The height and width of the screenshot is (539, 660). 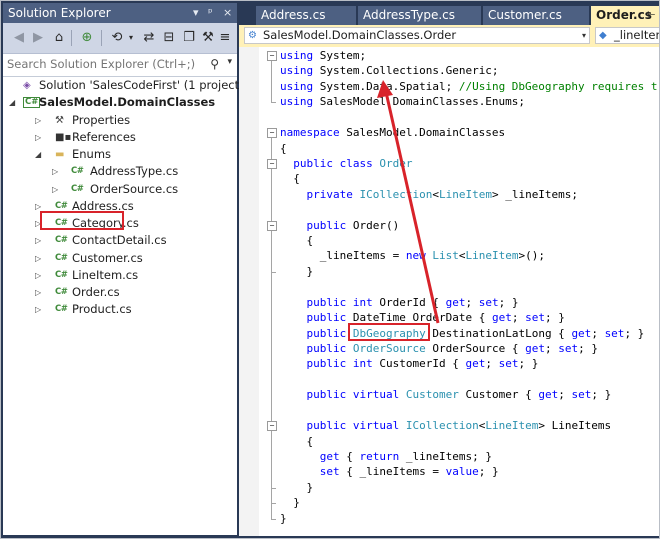 I want to click on arrow-head, so click(x=385, y=89).